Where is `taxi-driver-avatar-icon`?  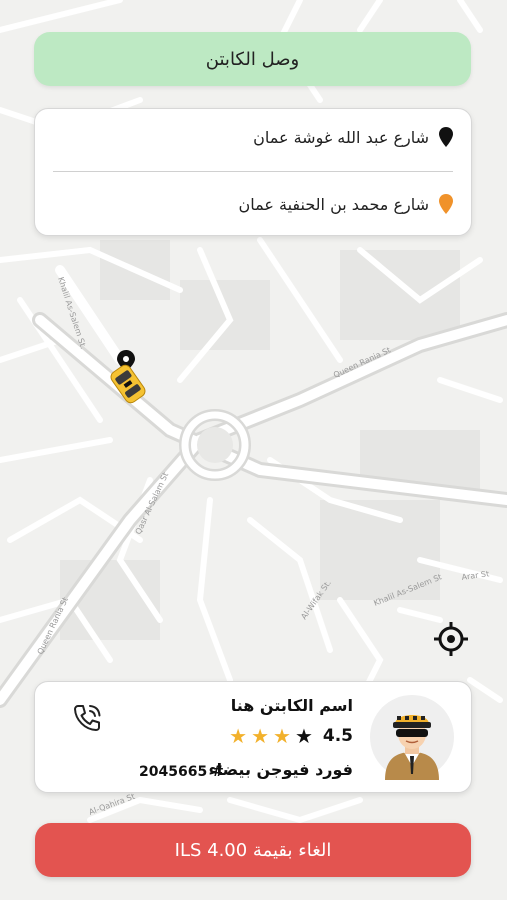 taxi-driver-avatar-icon is located at coordinates (412, 737).